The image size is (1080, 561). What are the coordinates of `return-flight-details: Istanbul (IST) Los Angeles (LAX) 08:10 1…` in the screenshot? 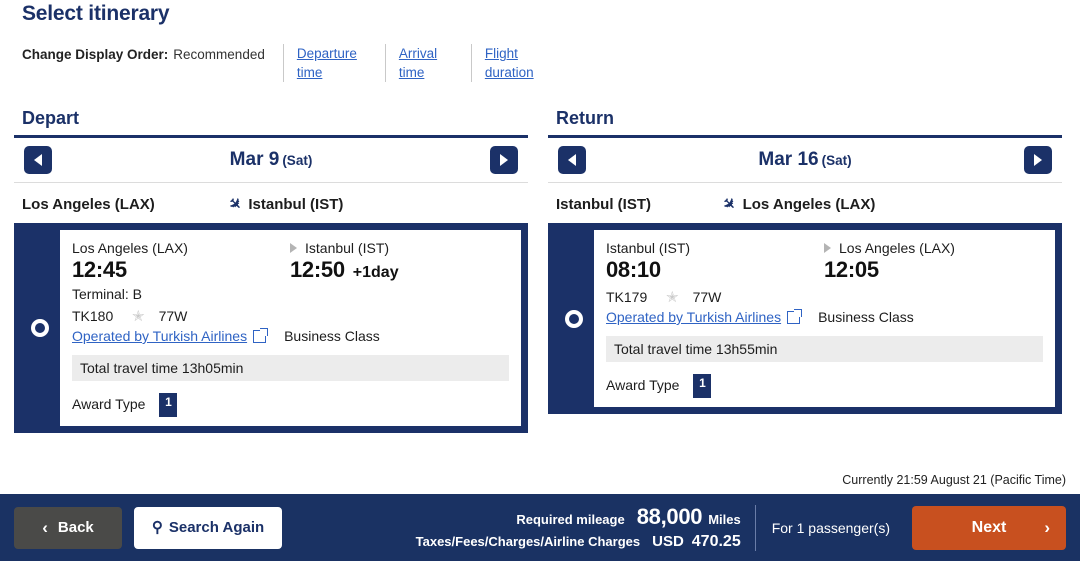 It's located at (824, 318).